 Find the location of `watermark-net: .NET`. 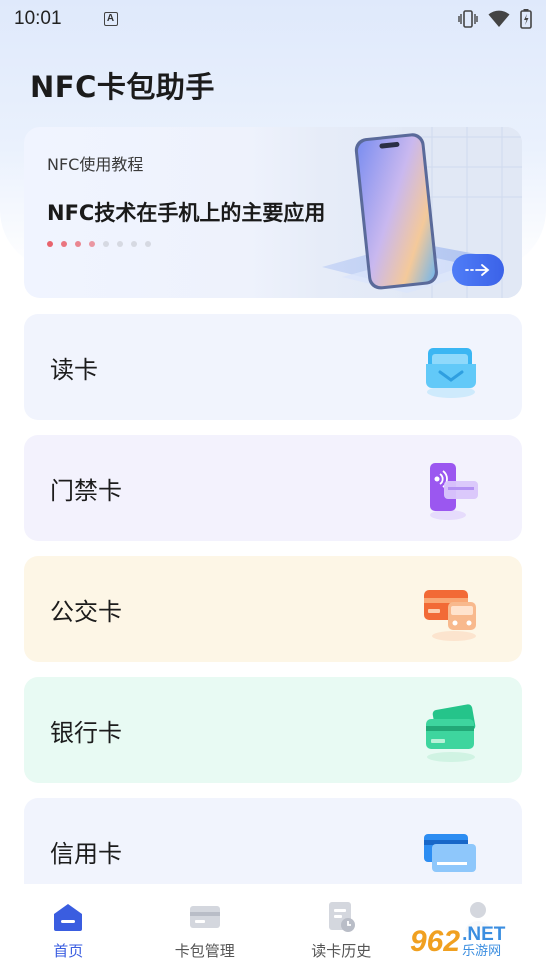

watermark-net: .NET is located at coordinates (484, 934).